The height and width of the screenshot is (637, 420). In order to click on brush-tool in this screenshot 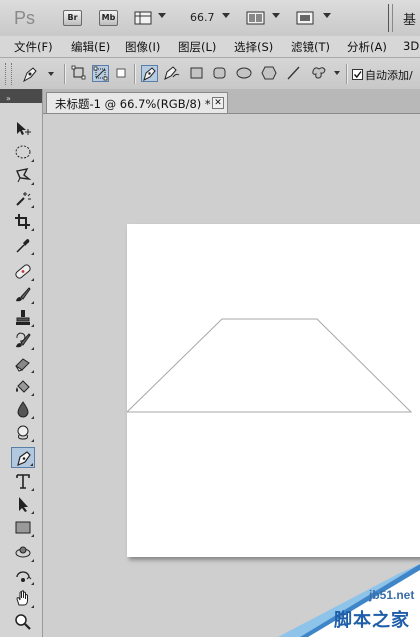, I will do `click(23, 294)`.